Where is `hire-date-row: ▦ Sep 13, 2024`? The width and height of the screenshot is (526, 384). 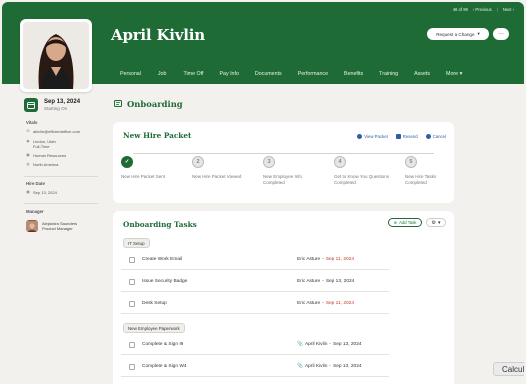
hire-date-row: ▦ Sep 13, 2024 is located at coordinates (41, 192).